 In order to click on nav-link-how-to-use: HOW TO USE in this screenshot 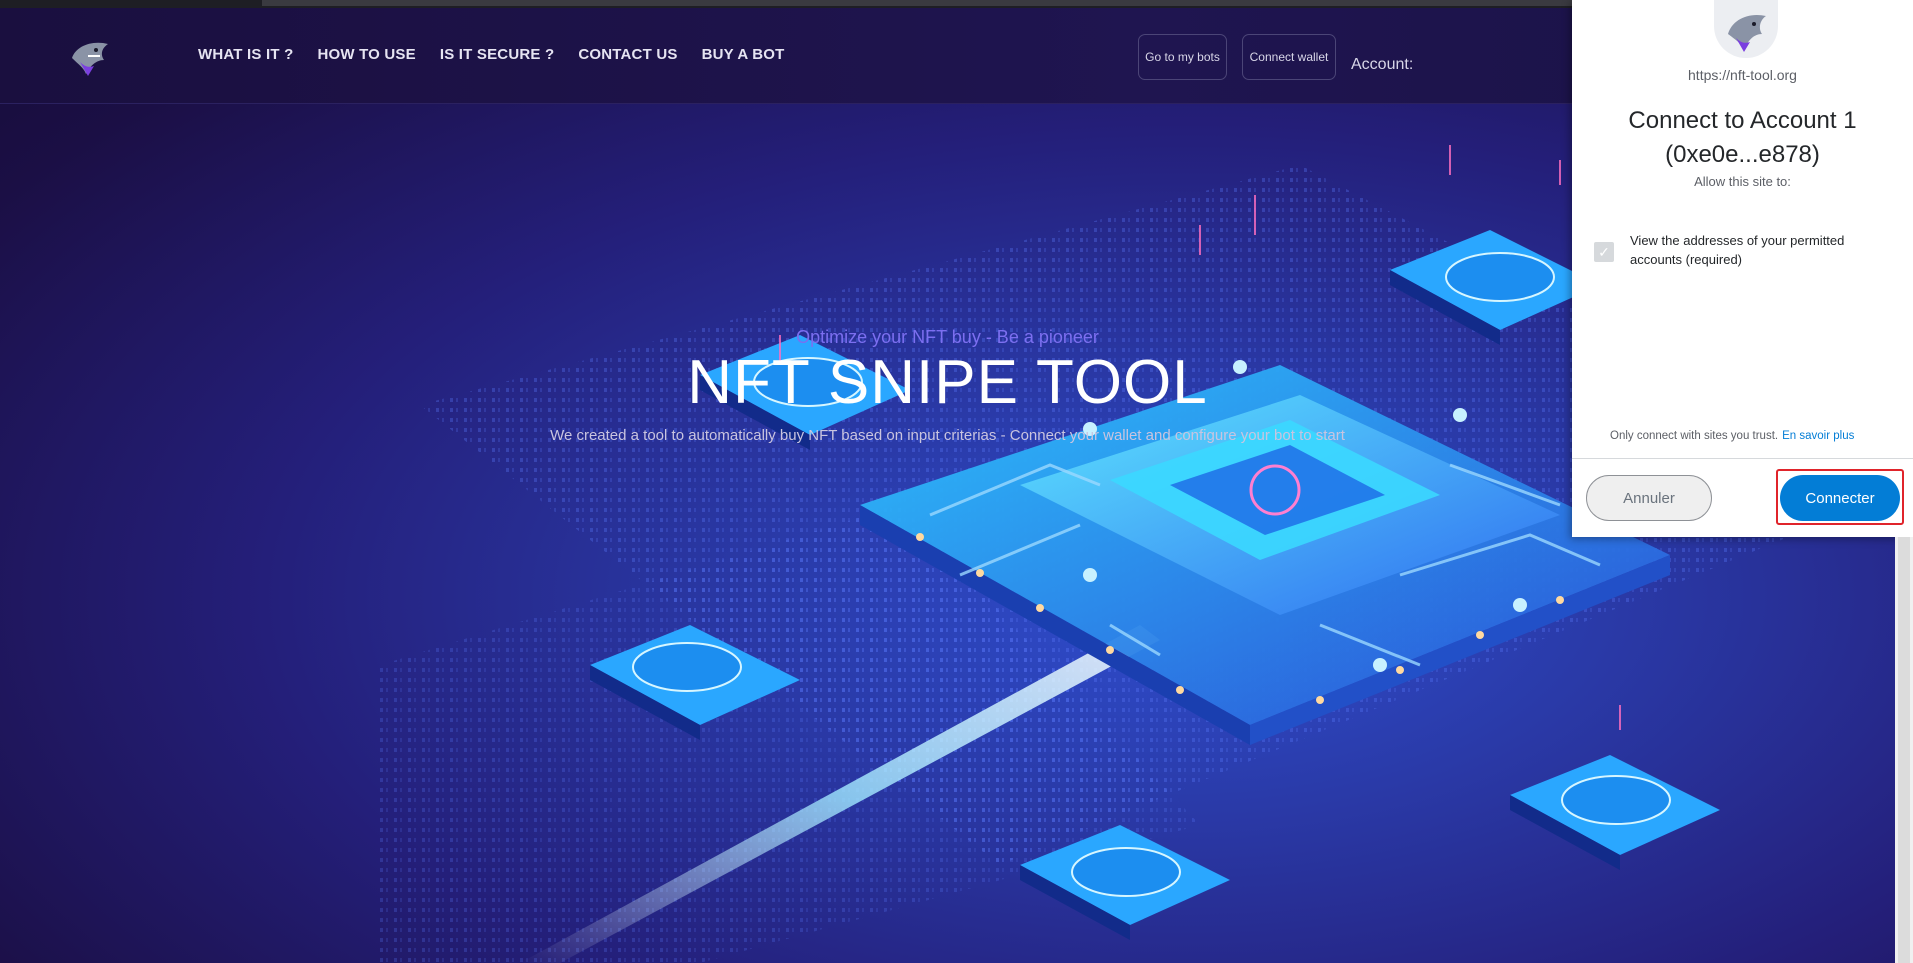, I will do `click(366, 54)`.